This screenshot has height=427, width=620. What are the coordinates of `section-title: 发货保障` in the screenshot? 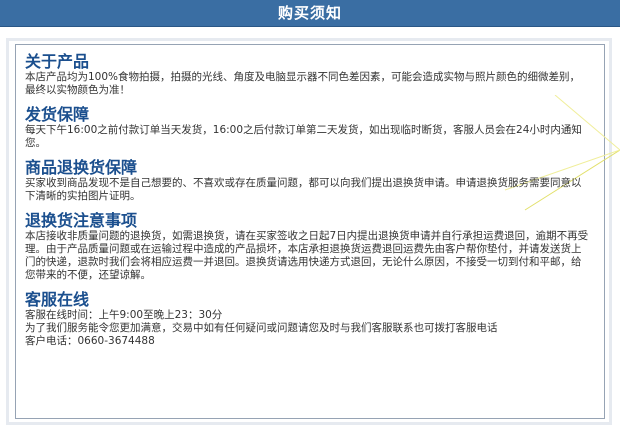 It's located at (57, 114).